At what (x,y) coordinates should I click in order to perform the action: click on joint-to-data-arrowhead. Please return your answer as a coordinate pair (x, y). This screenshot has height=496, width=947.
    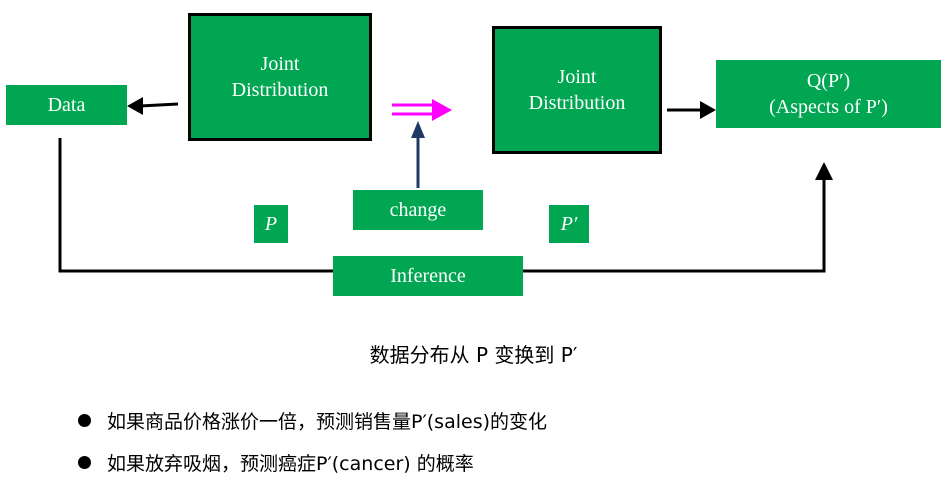
    Looking at the image, I should click on (135, 106).